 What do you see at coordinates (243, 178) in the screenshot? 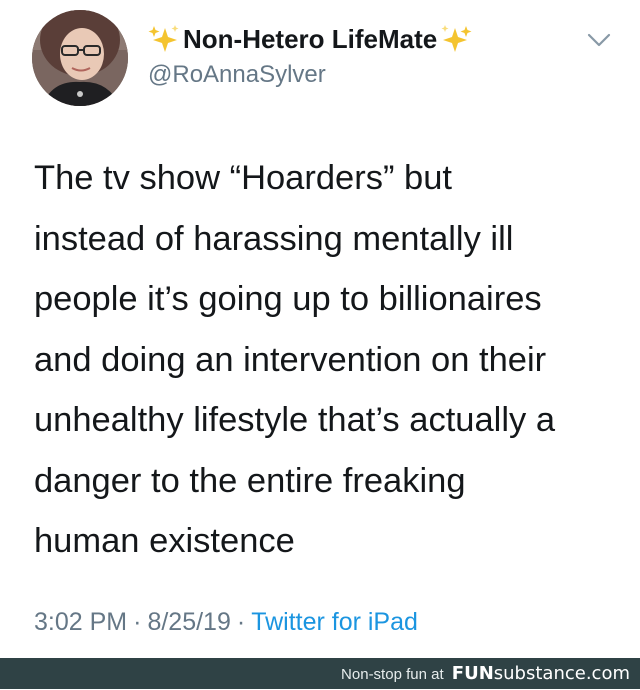
I see `tweet-text-line: The tv show “Hoarders” but` at bounding box center [243, 178].